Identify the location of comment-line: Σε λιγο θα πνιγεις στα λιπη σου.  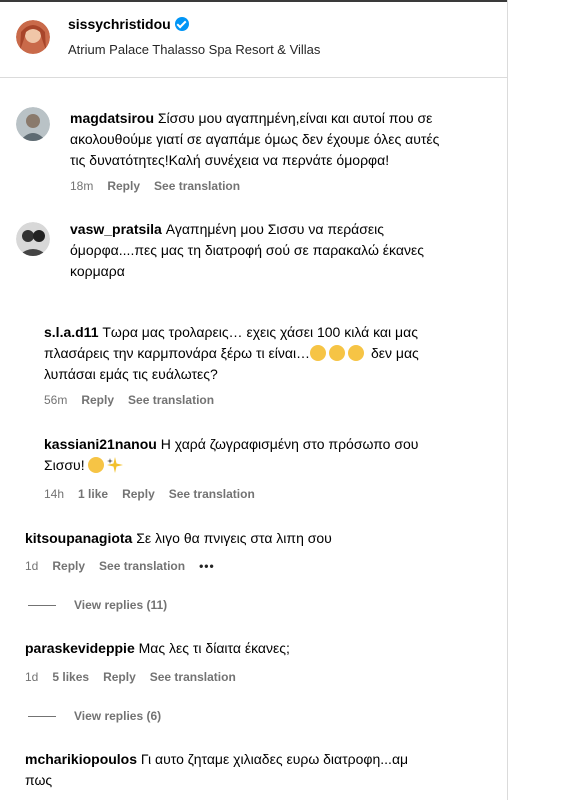
(234, 538).